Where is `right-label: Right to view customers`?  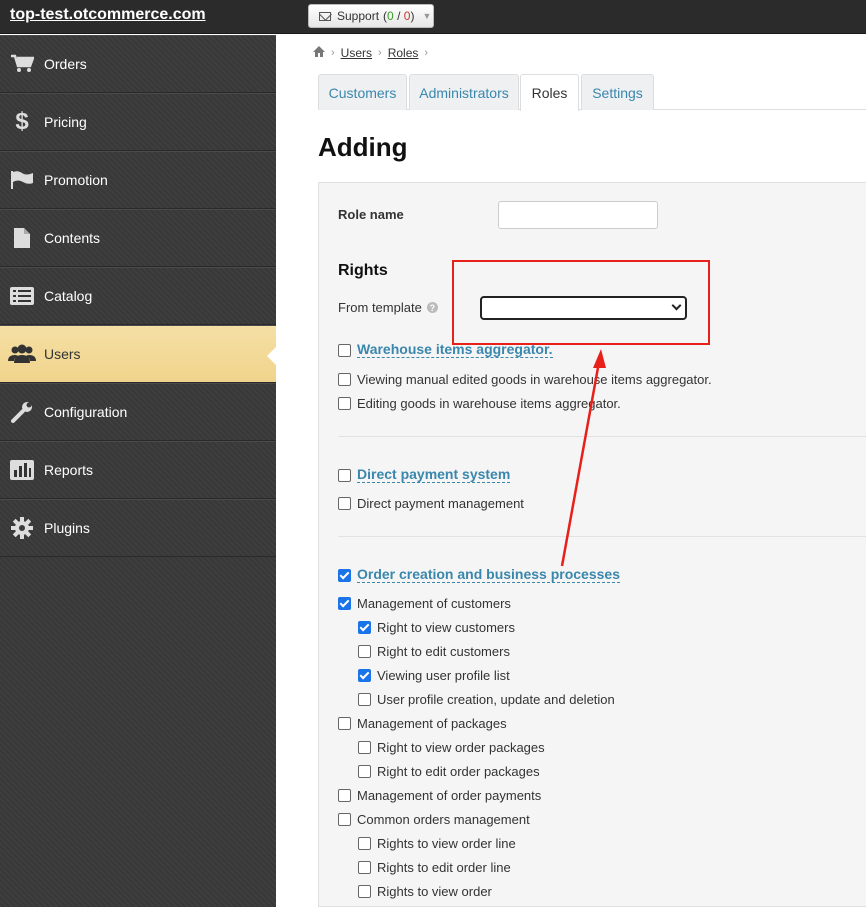 right-label: Right to view customers is located at coordinates (446, 627).